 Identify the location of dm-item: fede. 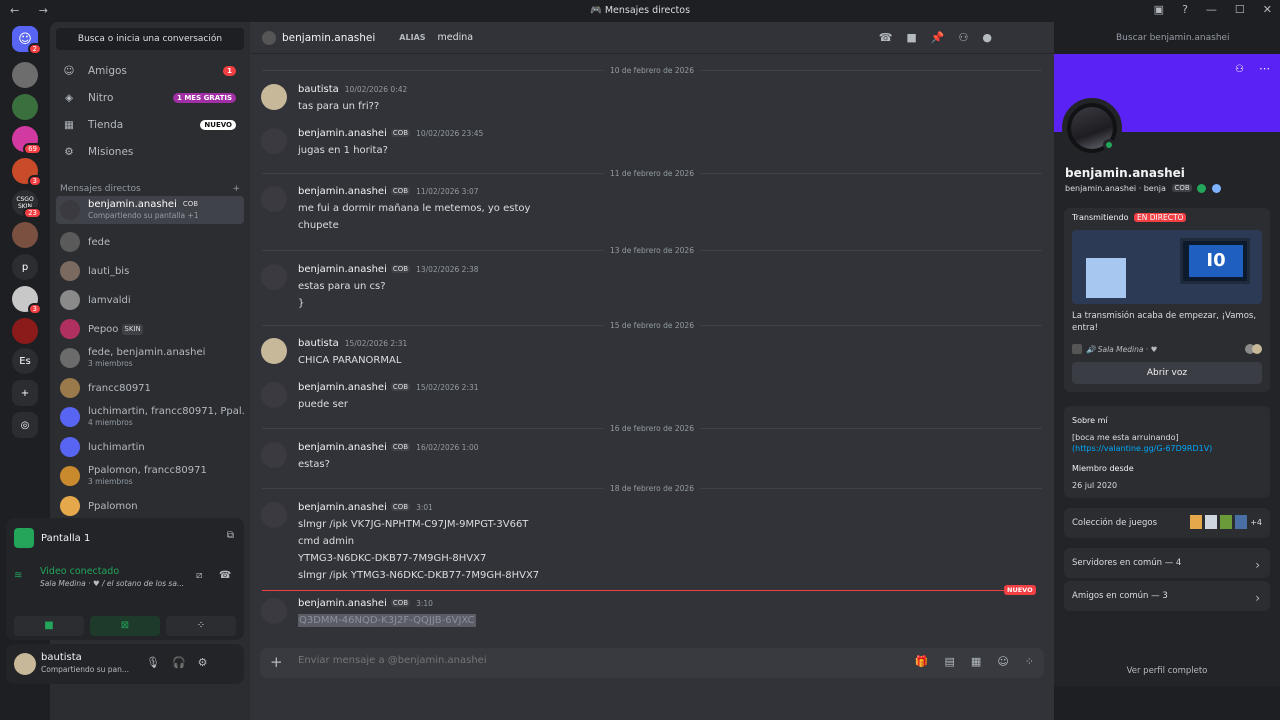
(150, 242).